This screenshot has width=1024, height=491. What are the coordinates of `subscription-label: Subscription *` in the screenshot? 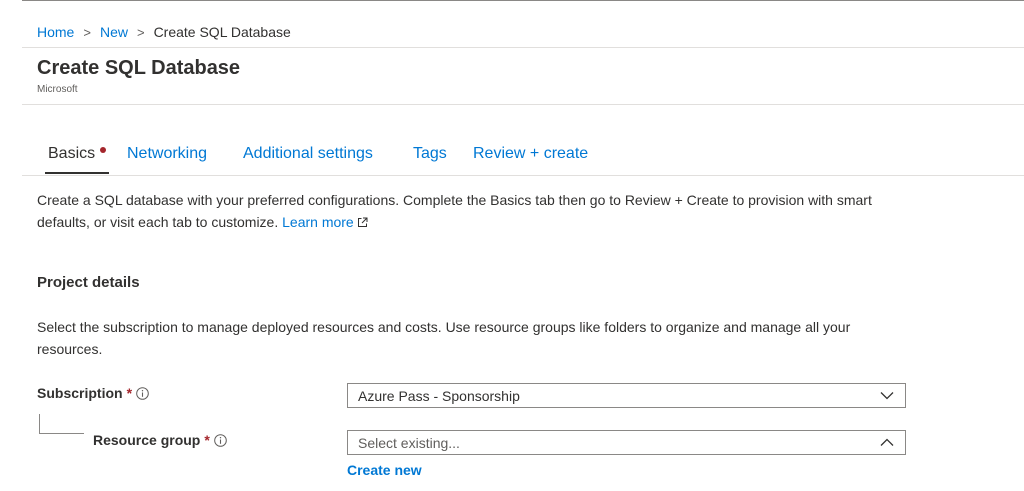 It's located at (93, 393).